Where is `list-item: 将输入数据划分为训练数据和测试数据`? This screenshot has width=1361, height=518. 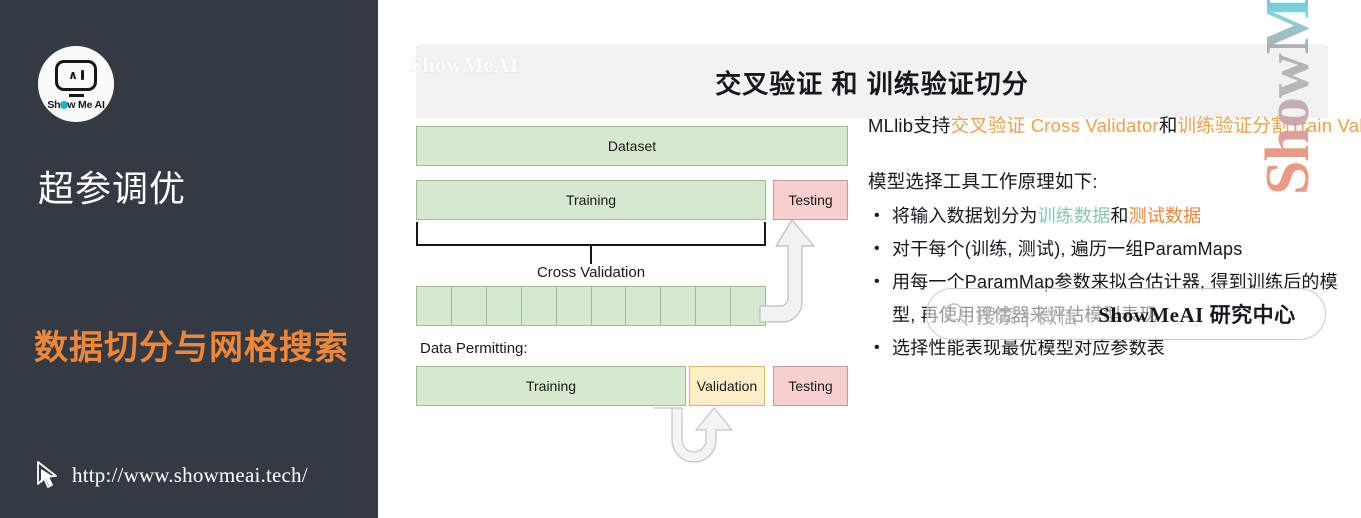
list-item: 将输入数据划分为训练数据和测试数据 is located at coordinates (1103, 216).